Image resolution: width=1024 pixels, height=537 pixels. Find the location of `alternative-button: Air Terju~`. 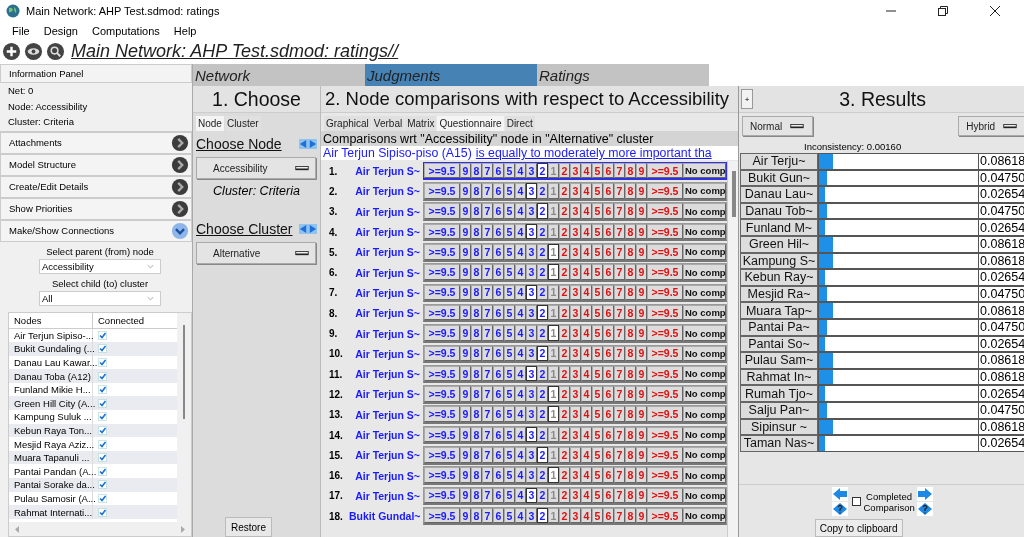

alternative-button: Air Terju~ is located at coordinates (779, 161).